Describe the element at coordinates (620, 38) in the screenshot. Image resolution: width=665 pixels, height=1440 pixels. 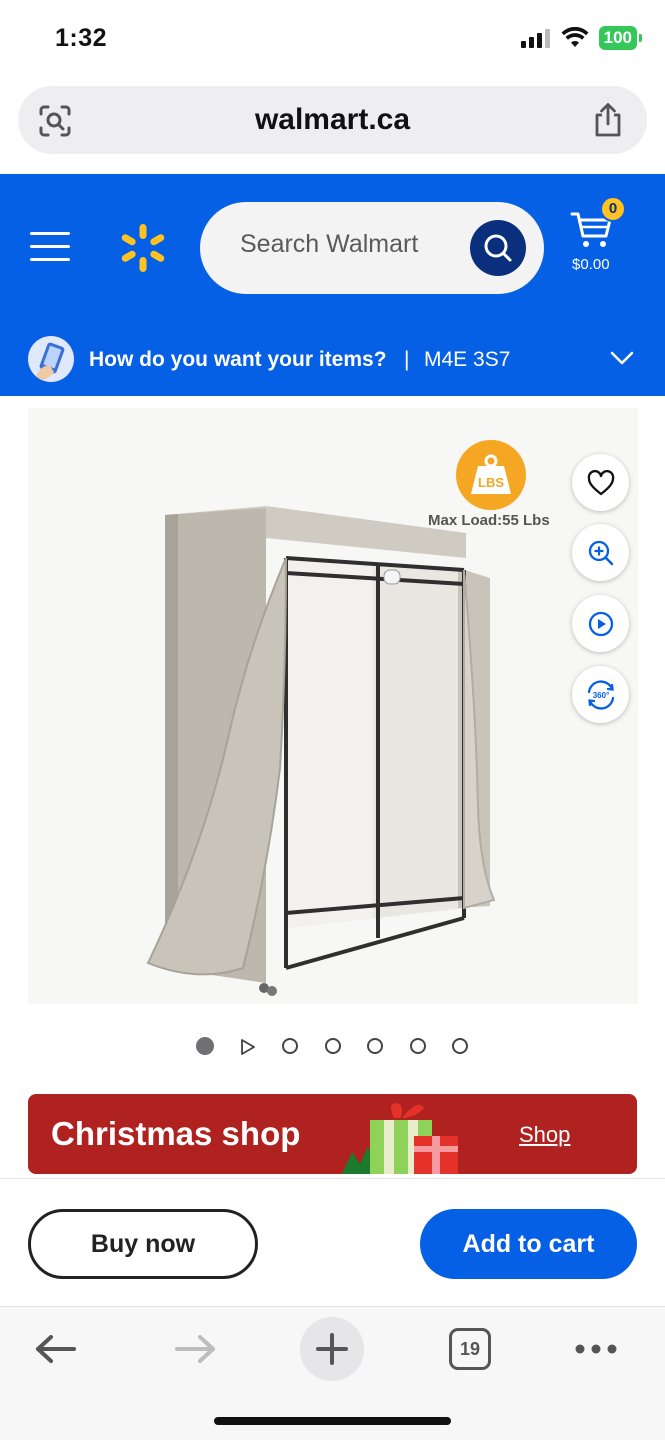
I see `battery-indicator: 100` at that location.